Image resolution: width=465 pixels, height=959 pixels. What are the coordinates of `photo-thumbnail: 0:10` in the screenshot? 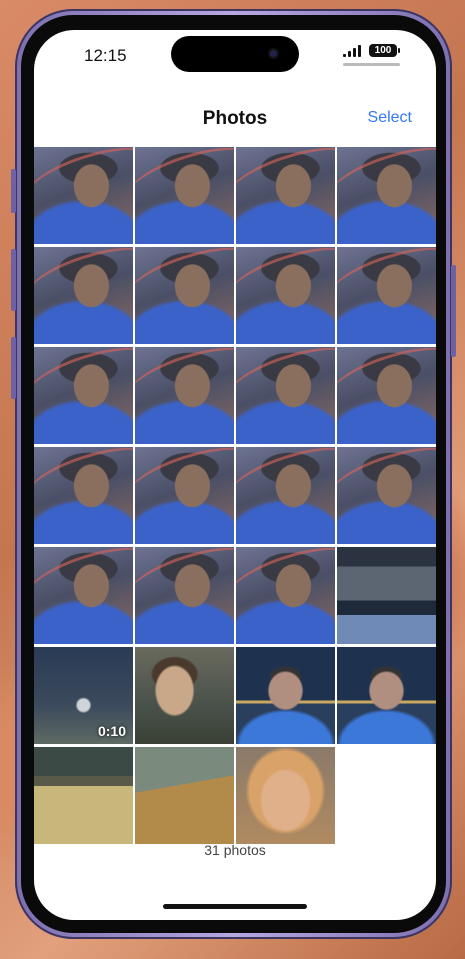 It's located at (83, 695).